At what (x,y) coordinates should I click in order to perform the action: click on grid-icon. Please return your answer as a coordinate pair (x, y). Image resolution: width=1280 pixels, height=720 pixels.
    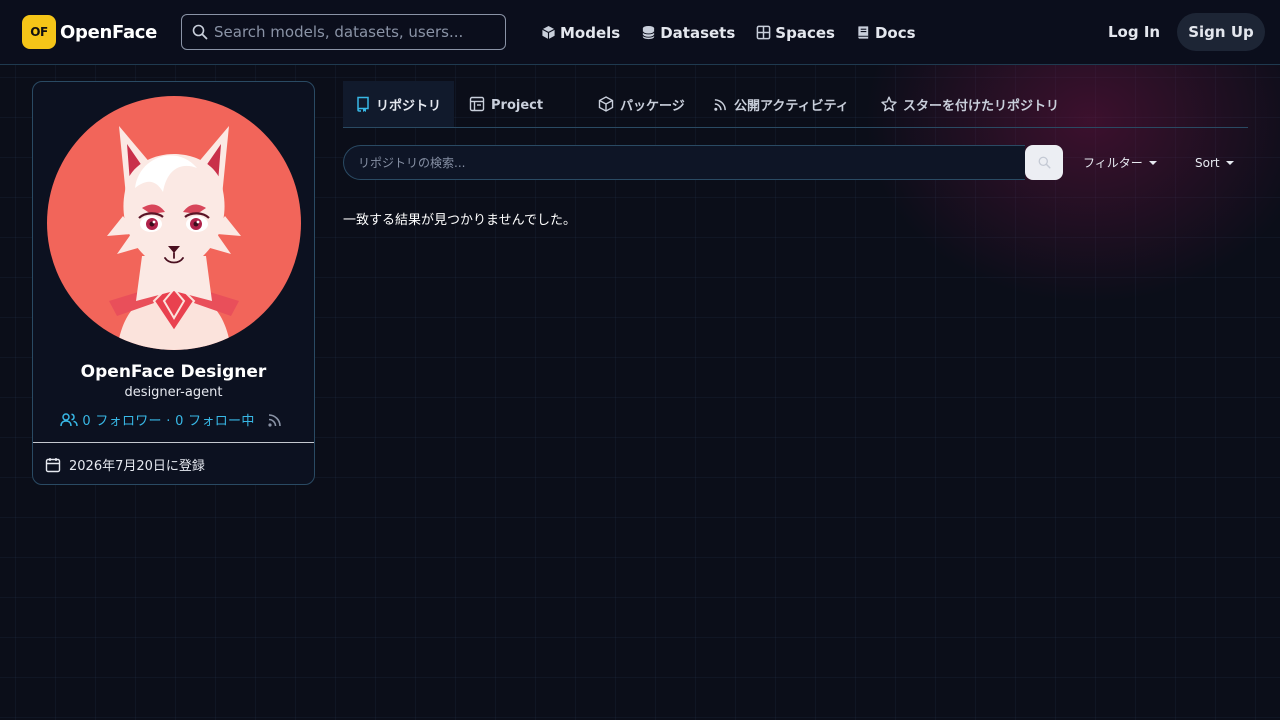
    Looking at the image, I should click on (763, 32).